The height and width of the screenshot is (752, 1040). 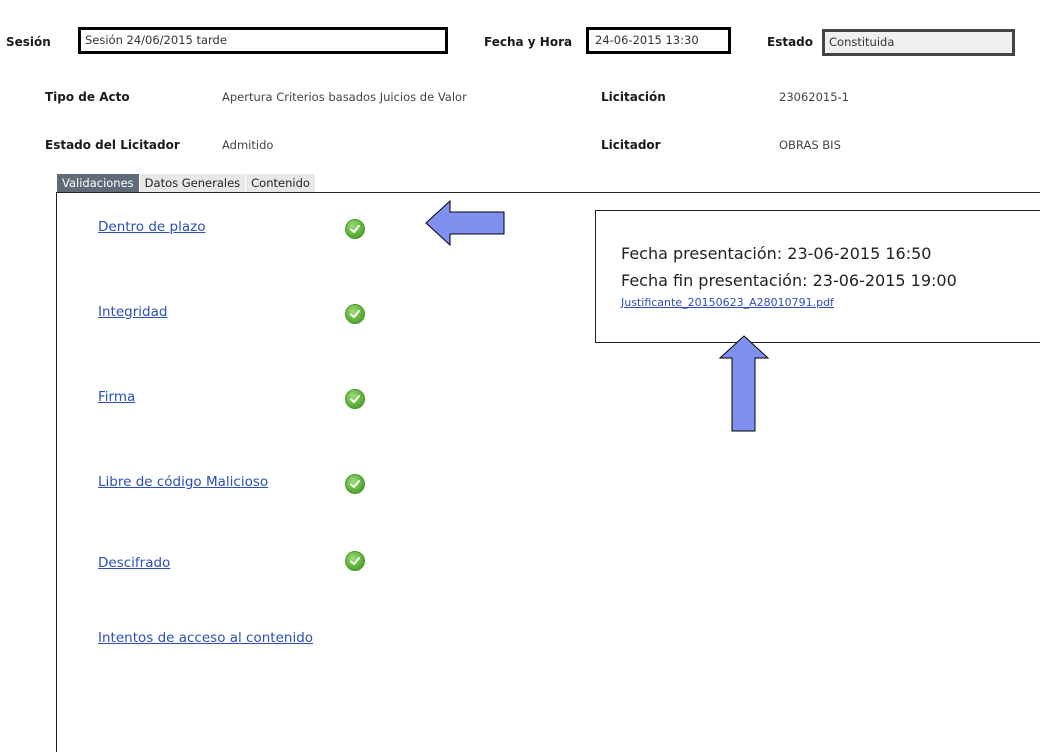 What do you see at coordinates (112, 145) in the screenshot?
I see `estado-licitador-label: Estado del Licitador` at bounding box center [112, 145].